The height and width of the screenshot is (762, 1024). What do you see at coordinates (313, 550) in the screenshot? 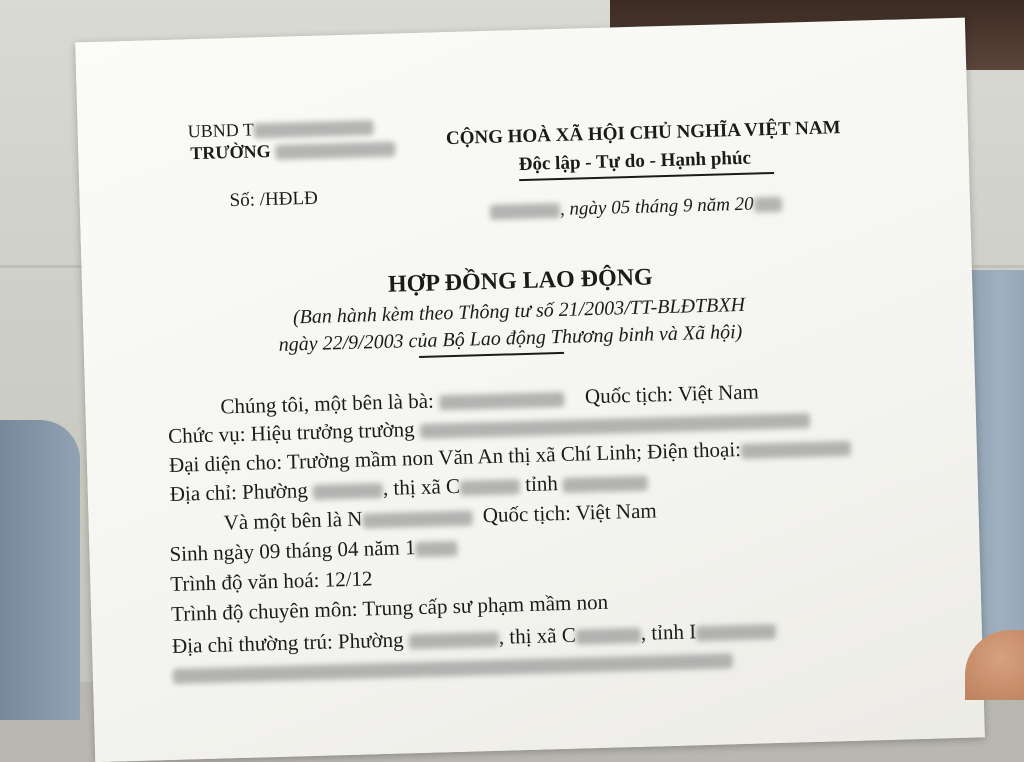
I see `party-b-birth: Sinh ngày 09 tháng 04 năm 1` at bounding box center [313, 550].